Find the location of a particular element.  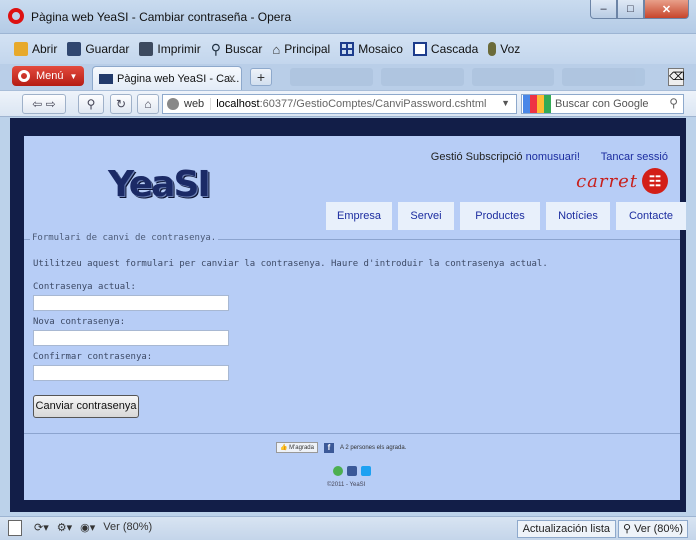

nav-tab-noticies: Notícies is located at coordinates (578, 216).